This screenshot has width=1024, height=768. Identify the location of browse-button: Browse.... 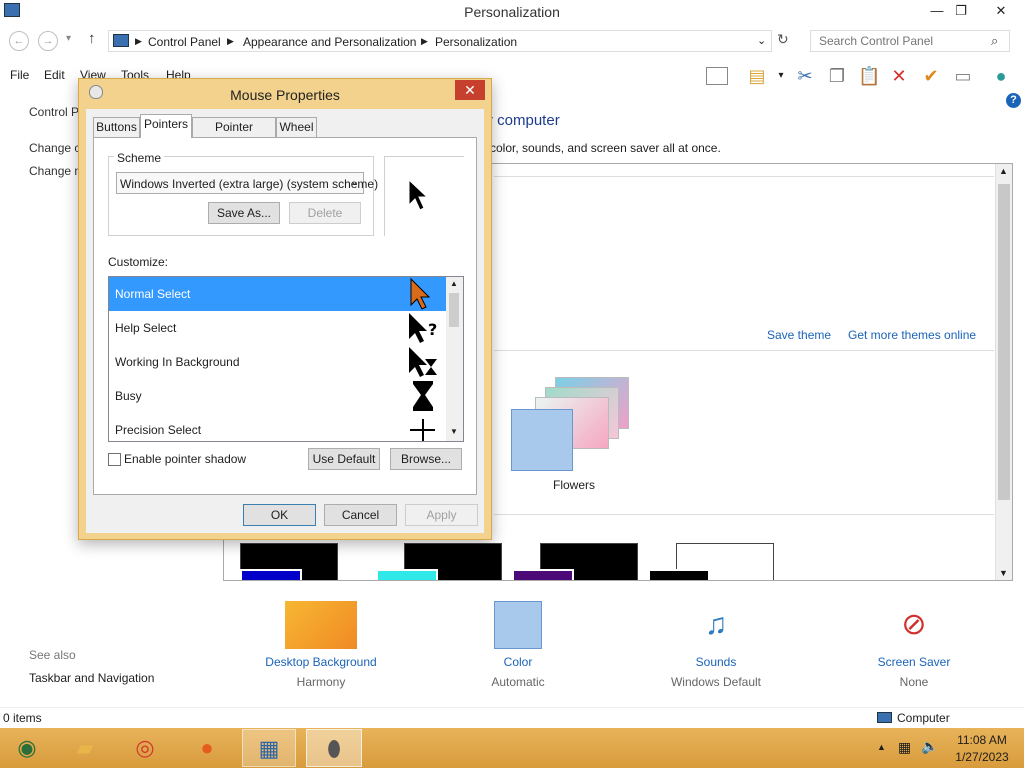
(426, 459).